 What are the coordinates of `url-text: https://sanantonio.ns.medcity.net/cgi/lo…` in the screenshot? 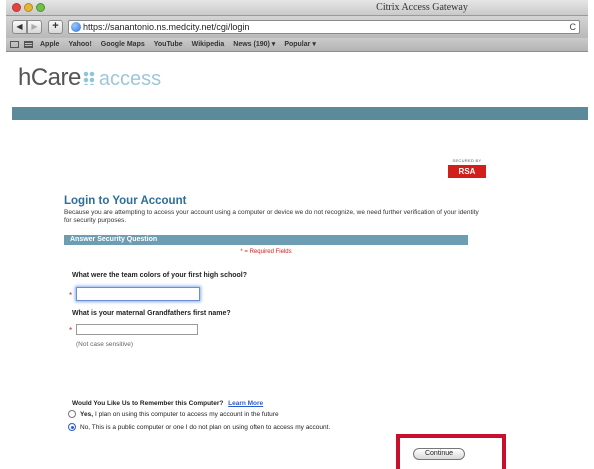 It's located at (166, 27).